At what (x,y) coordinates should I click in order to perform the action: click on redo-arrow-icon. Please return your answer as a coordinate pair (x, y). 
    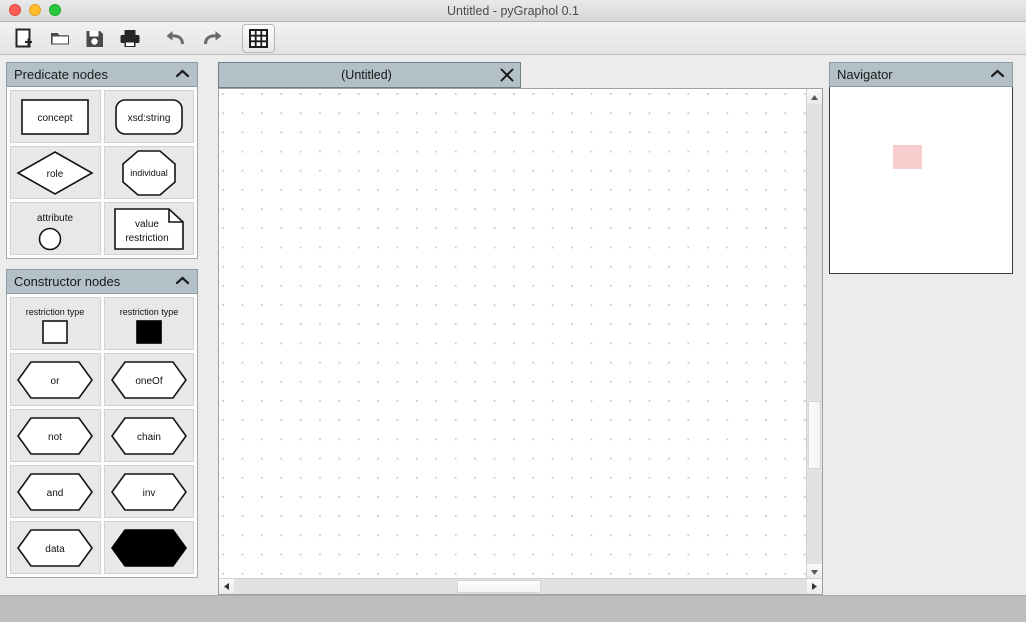
    Looking at the image, I should click on (211, 38).